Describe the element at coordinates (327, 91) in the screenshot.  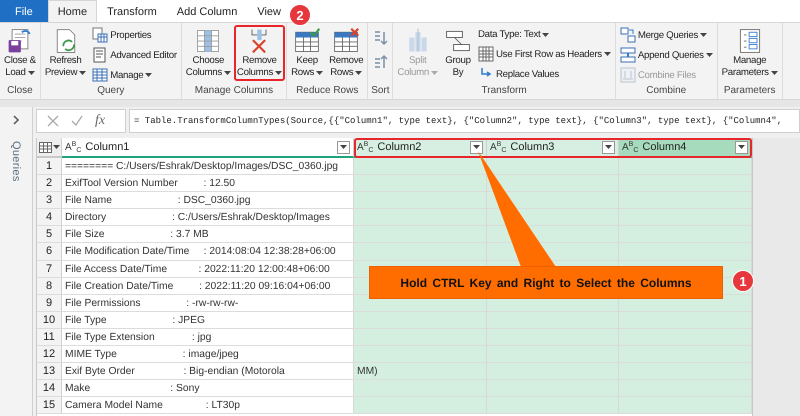
I see `group-label: Reduce Rows` at that location.